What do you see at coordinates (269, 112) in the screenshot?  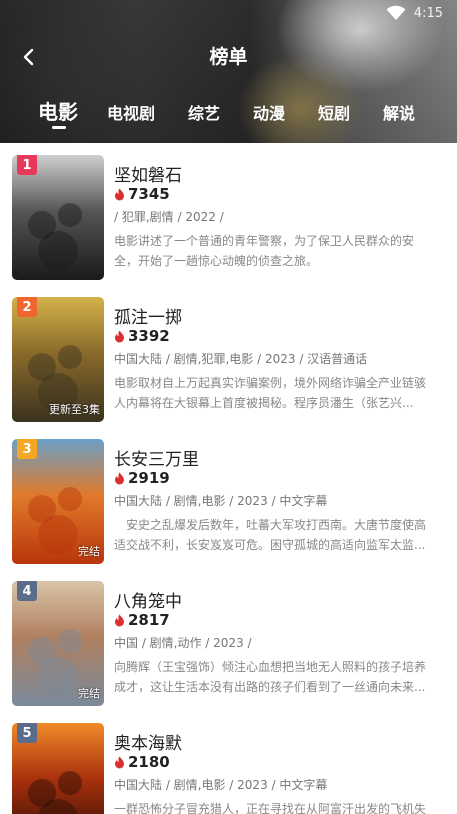 I see `tab-anime: 动漫` at bounding box center [269, 112].